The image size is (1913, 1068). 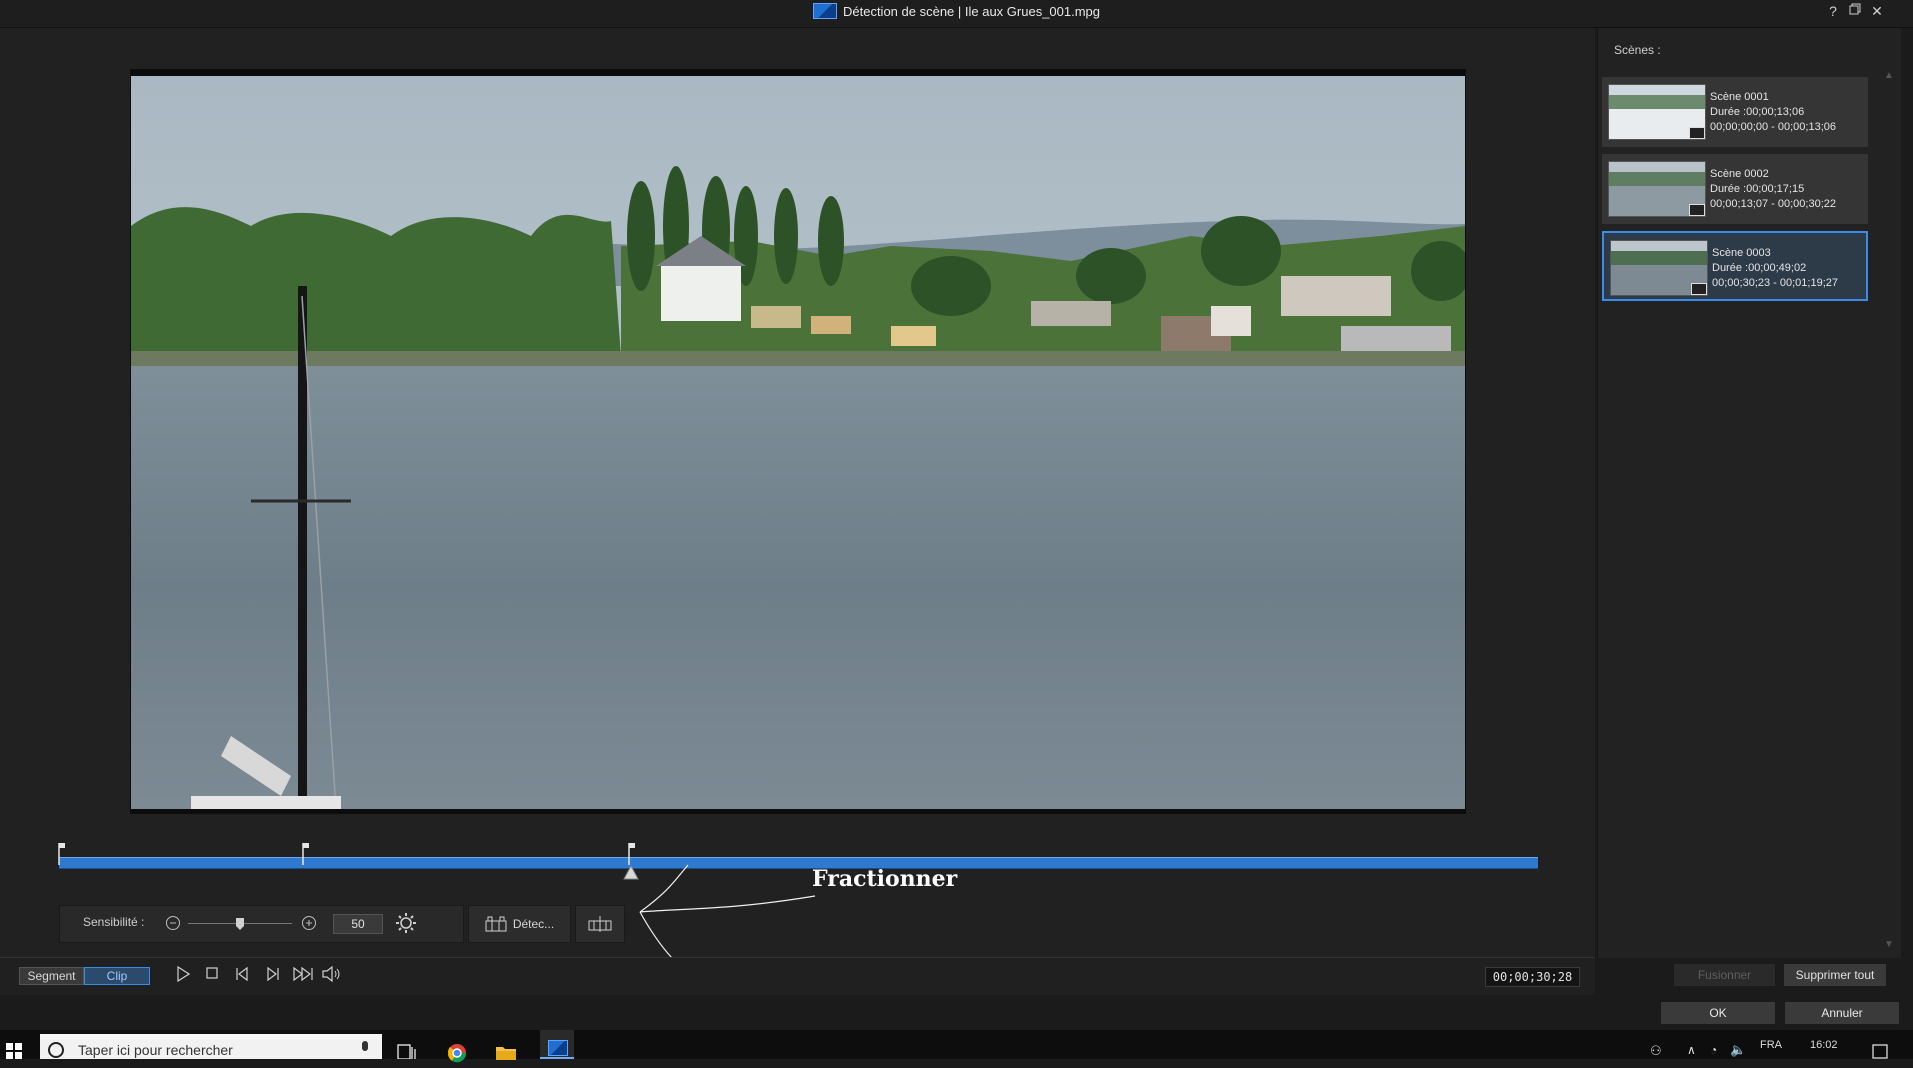 I want to click on sensitivity-slider-thumb, so click(x=240, y=923).